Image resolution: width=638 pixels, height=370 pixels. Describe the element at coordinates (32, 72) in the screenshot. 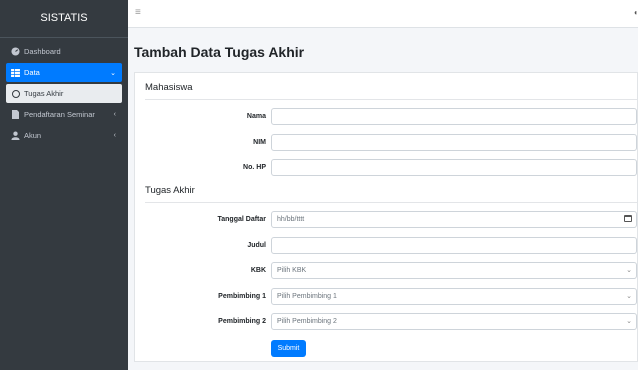

I see `sidebar-item-label: Data` at that location.